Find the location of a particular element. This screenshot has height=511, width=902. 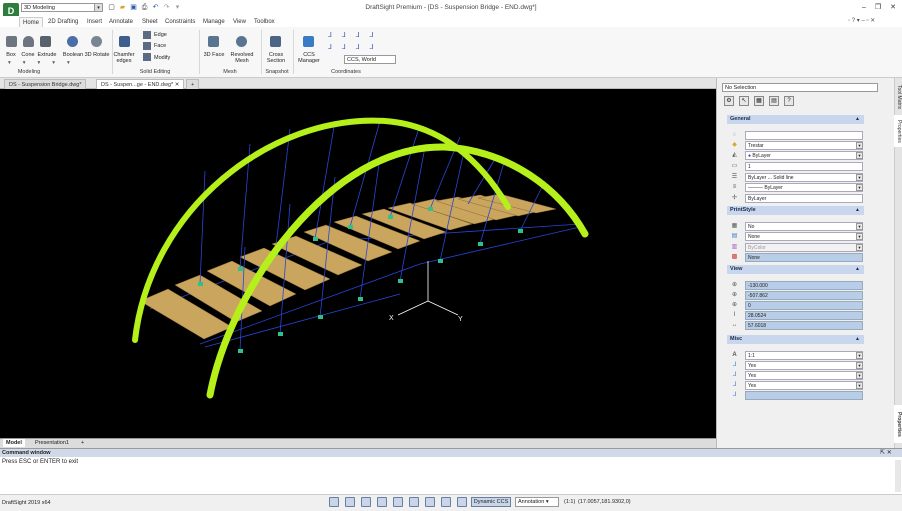

section-printstyle: PrintStyle ▲ is located at coordinates (795, 210).